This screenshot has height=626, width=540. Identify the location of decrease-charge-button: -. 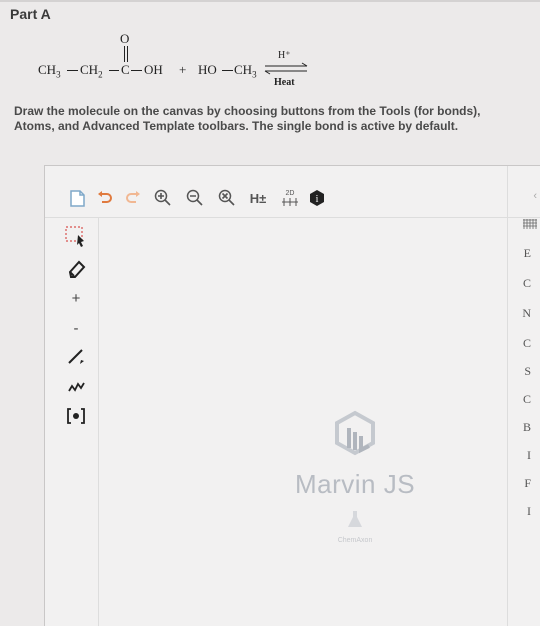
(76, 328).